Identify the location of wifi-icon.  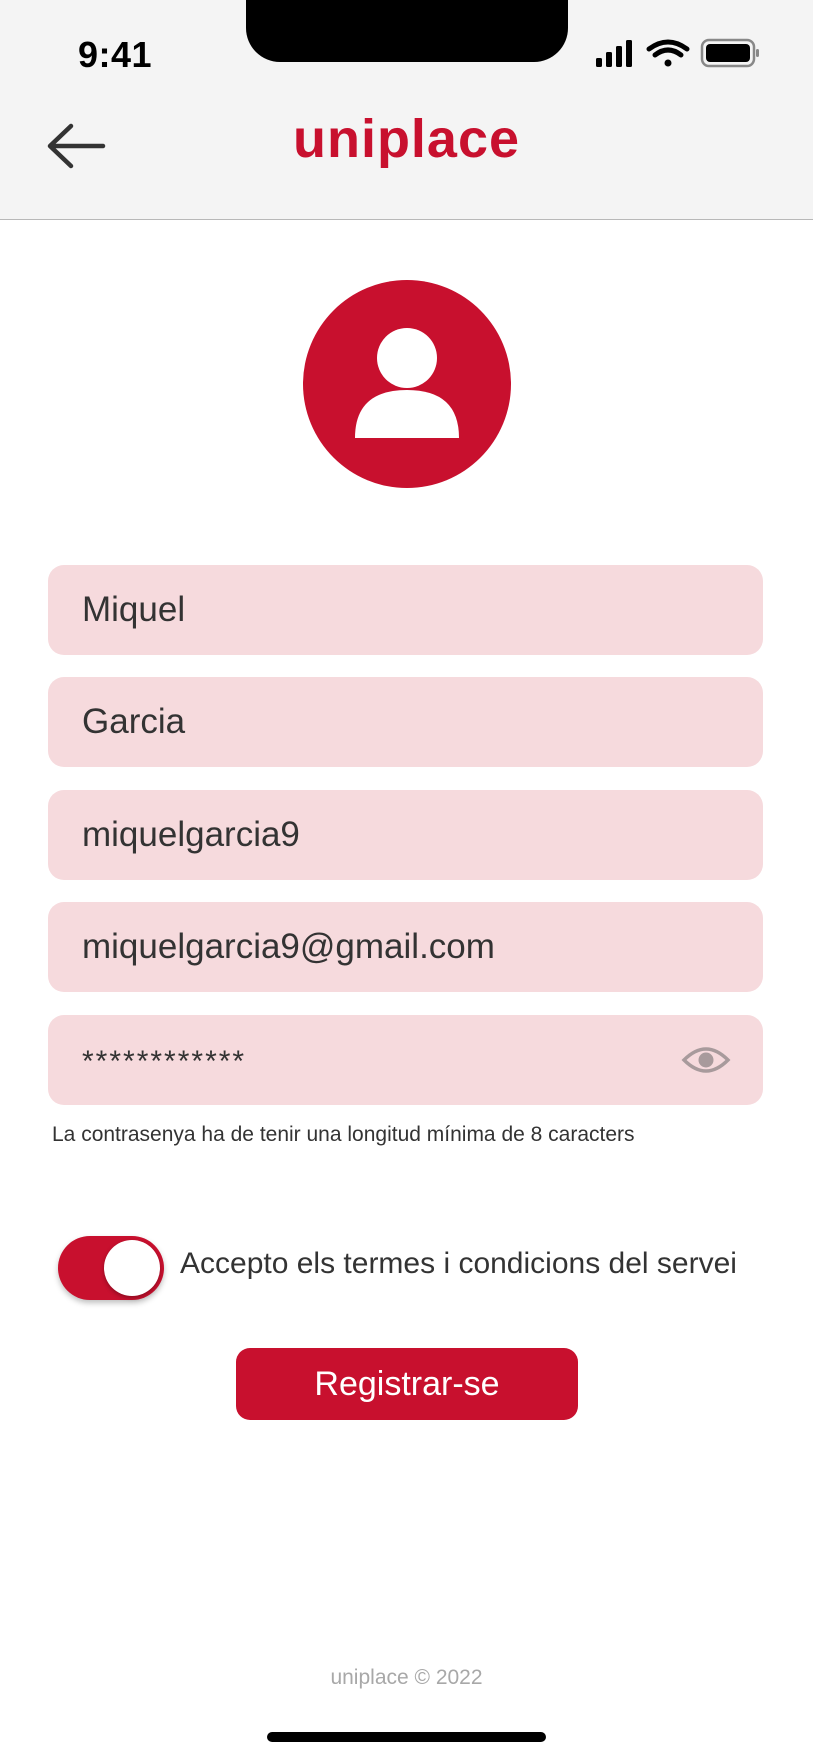
(668, 53).